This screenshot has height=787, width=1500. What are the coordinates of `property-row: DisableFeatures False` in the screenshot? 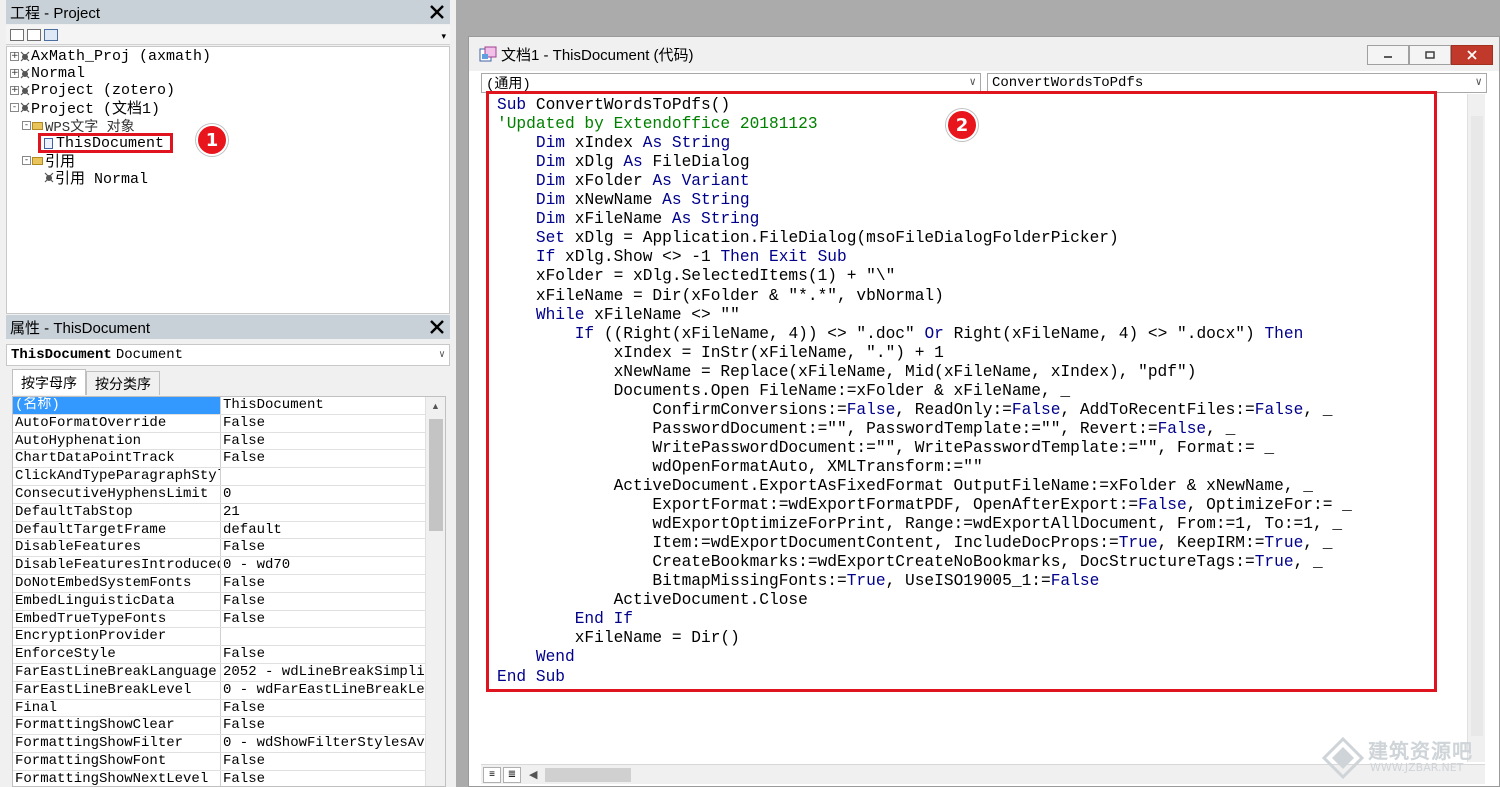 It's located at (219, 548).